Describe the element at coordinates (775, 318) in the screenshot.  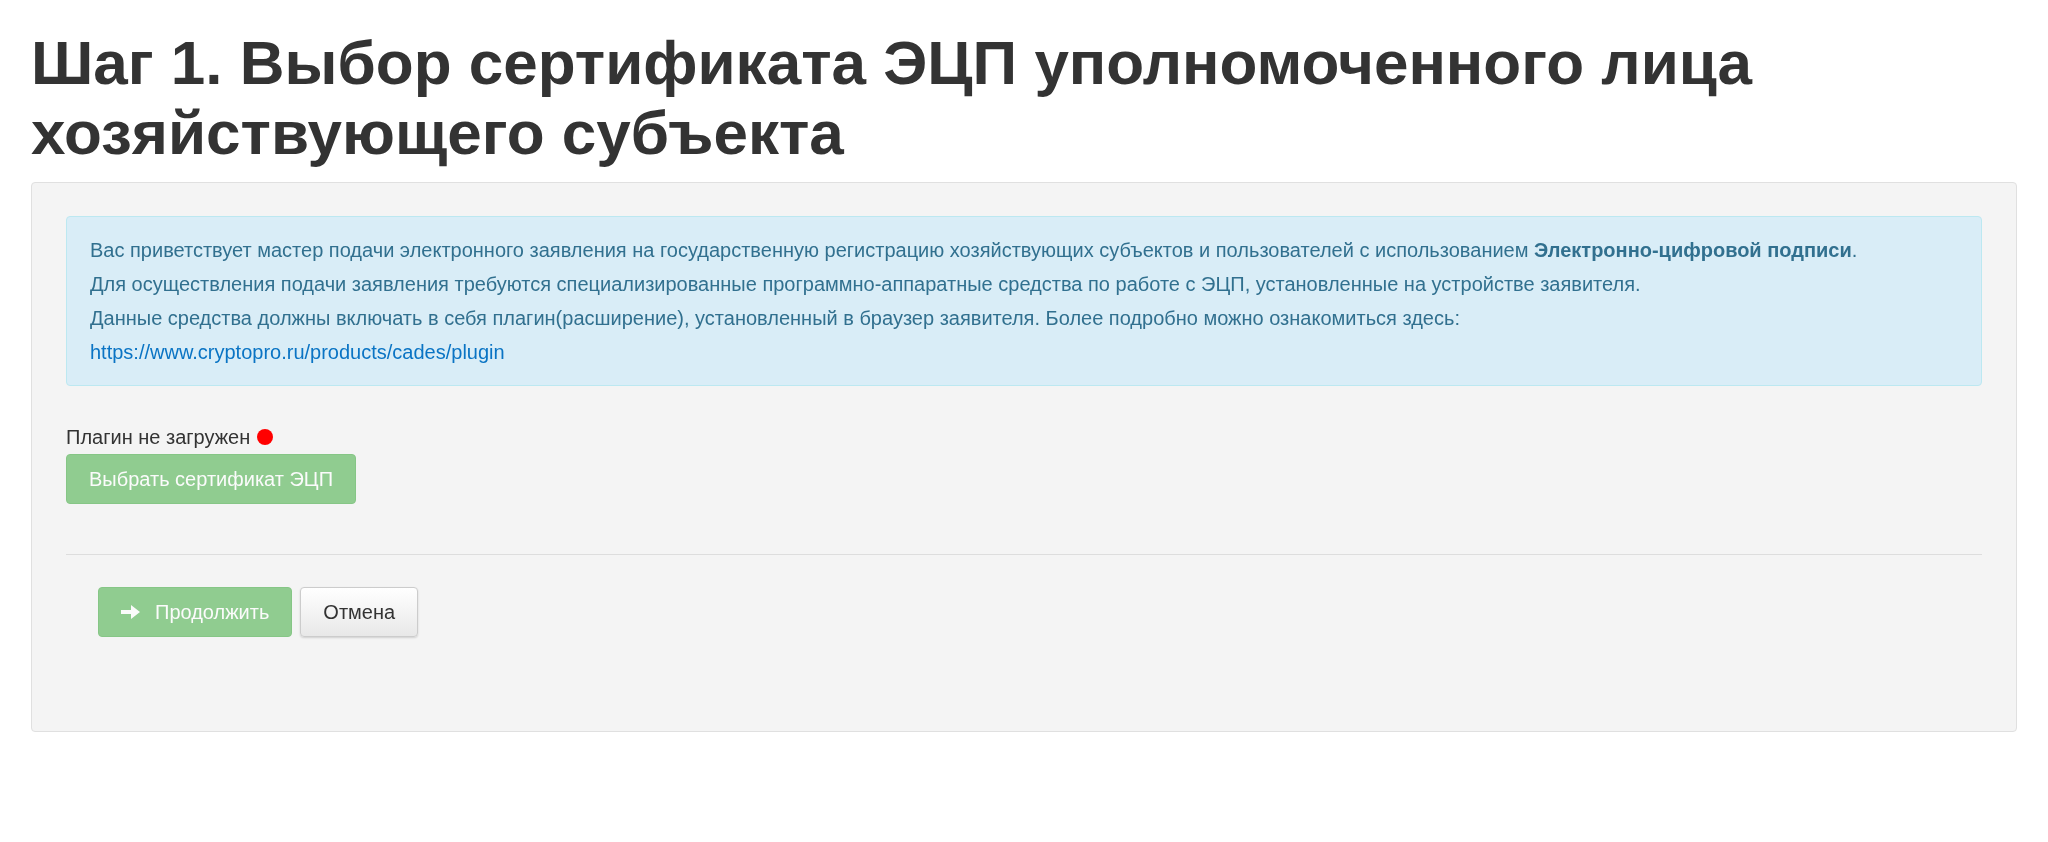
I see `info-text: Данные средства должны включать в себя плагин(расширение), установленный в браузер заявителя. Более подробно можно ознакомиться здесь:` at that location.